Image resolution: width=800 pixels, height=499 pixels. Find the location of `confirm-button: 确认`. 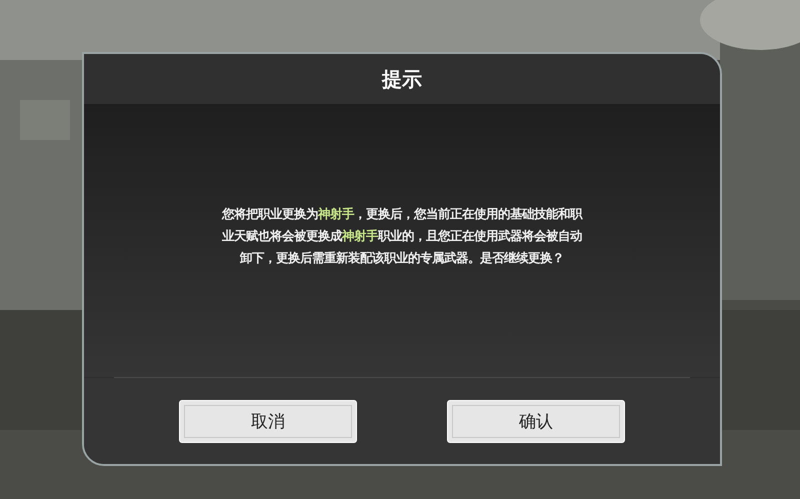

confirm-button: 确认 is located at coordinates (536, 421).